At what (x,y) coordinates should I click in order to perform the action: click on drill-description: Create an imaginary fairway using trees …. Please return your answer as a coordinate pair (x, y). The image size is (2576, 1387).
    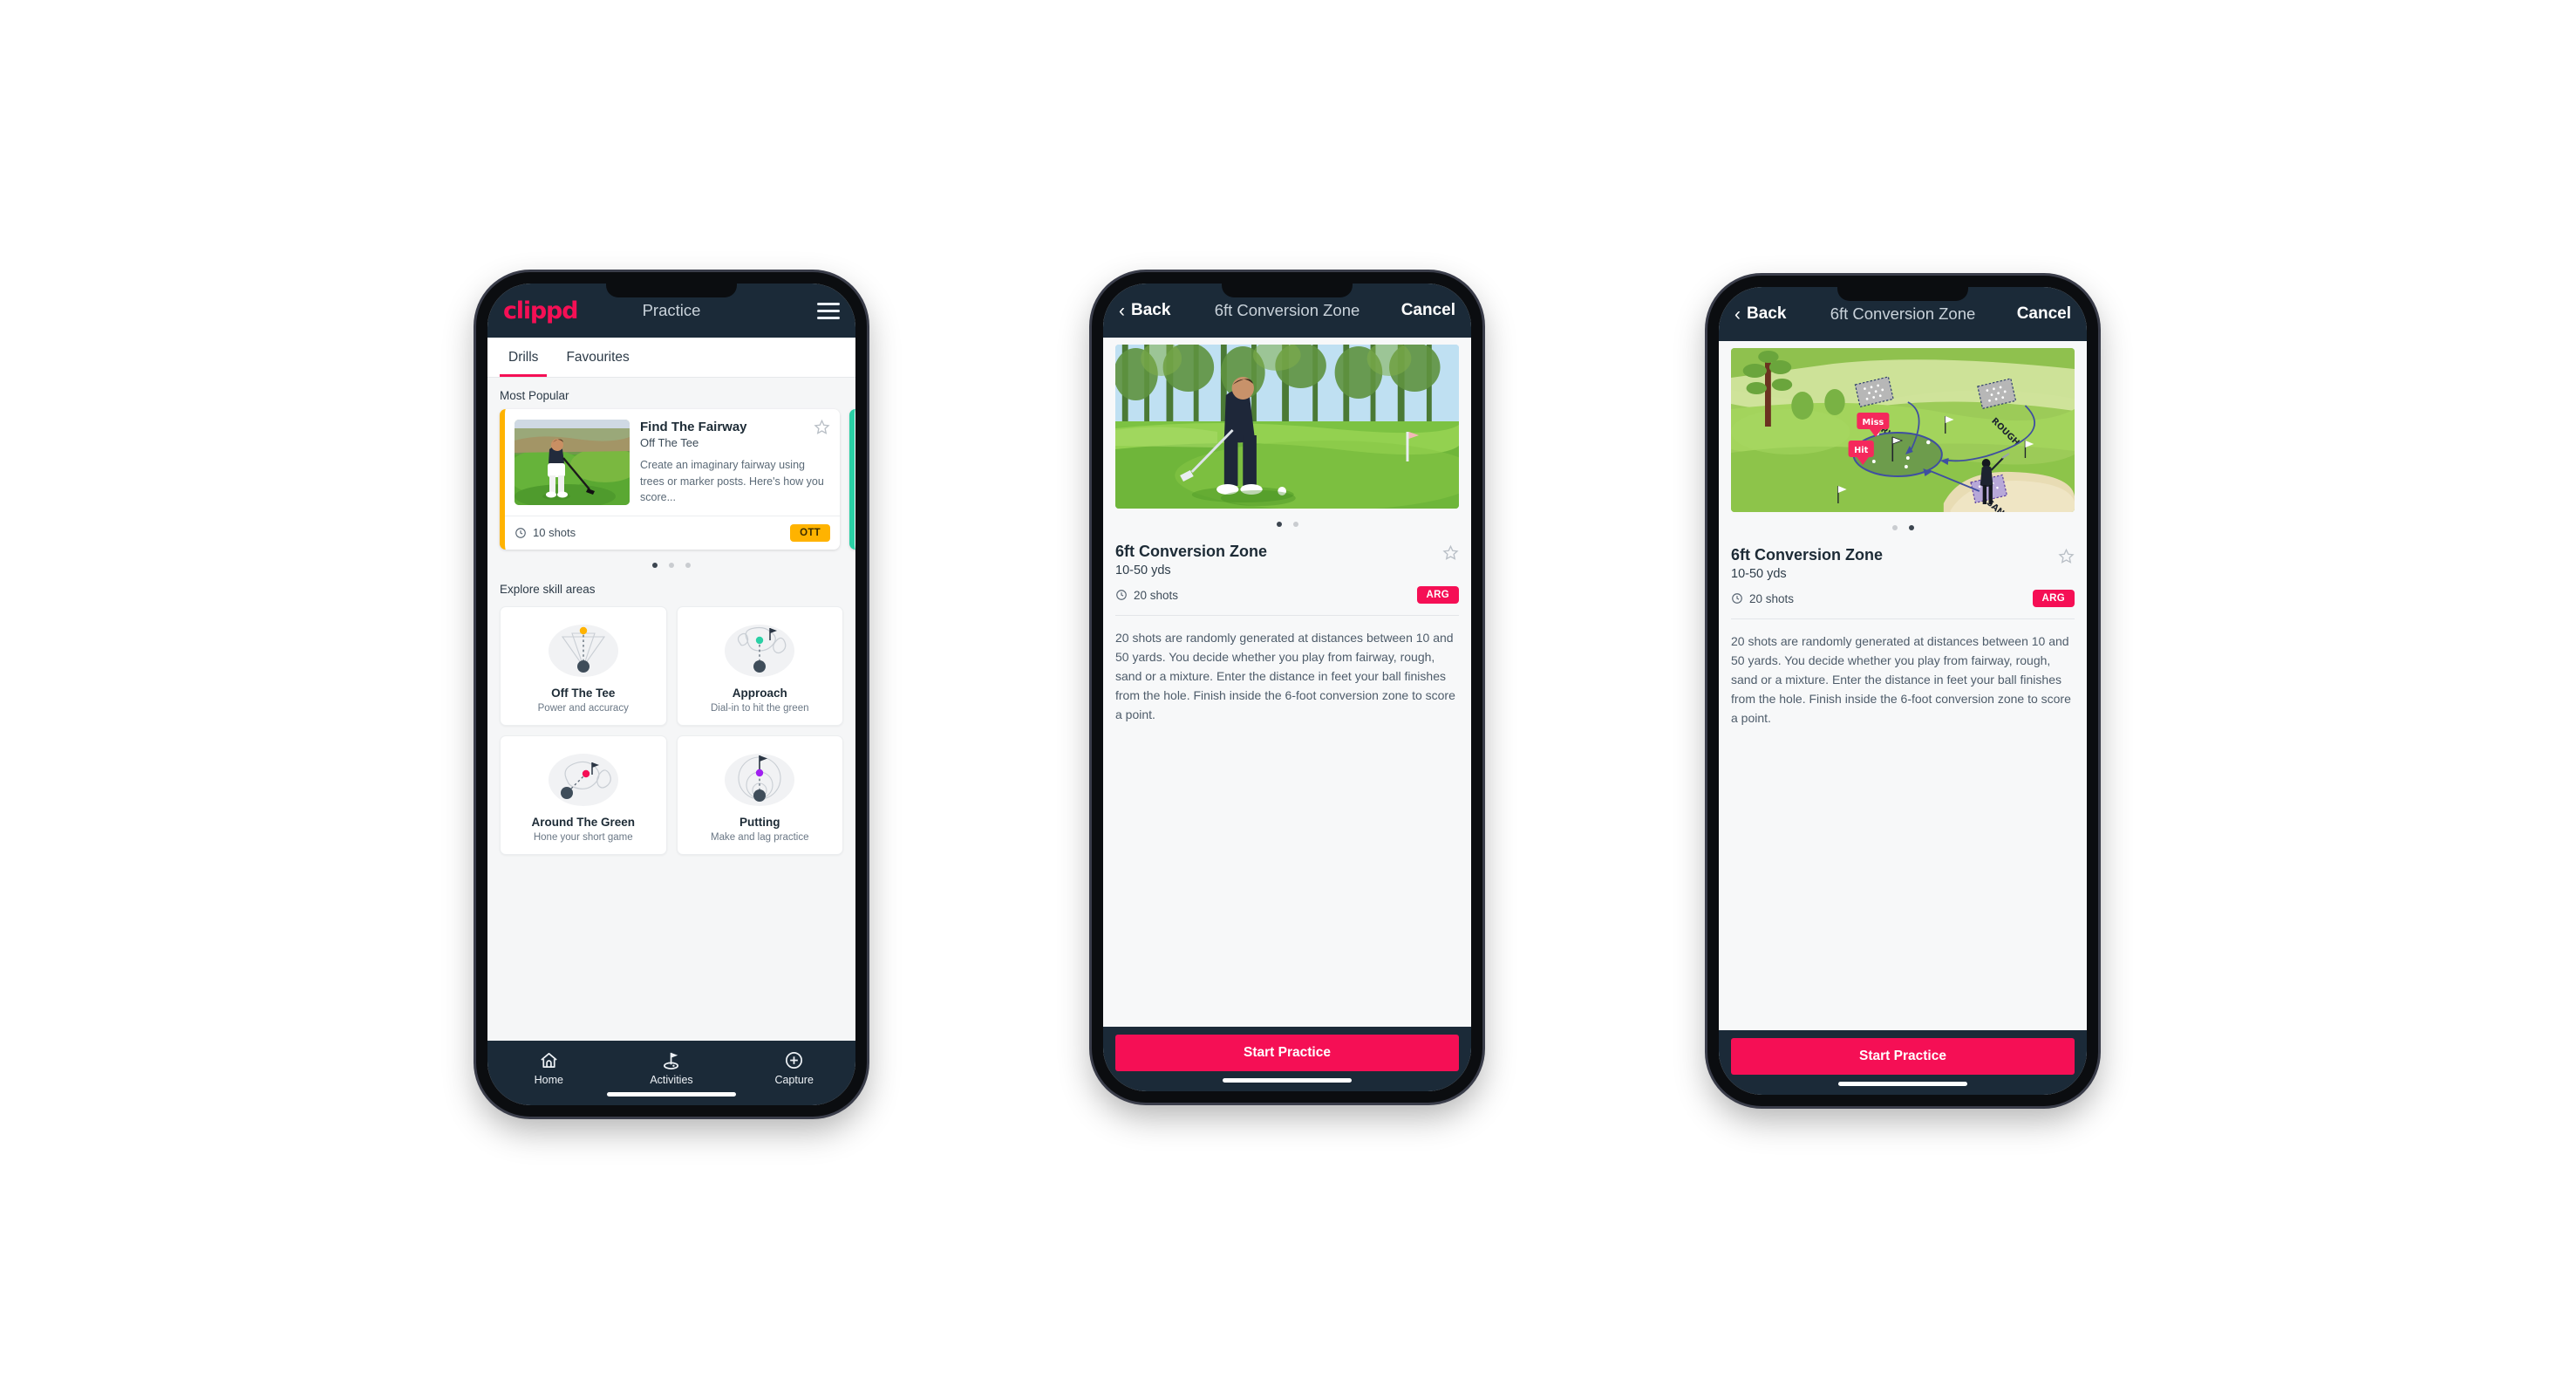
    Looking at the image, I should click on (732, 481).